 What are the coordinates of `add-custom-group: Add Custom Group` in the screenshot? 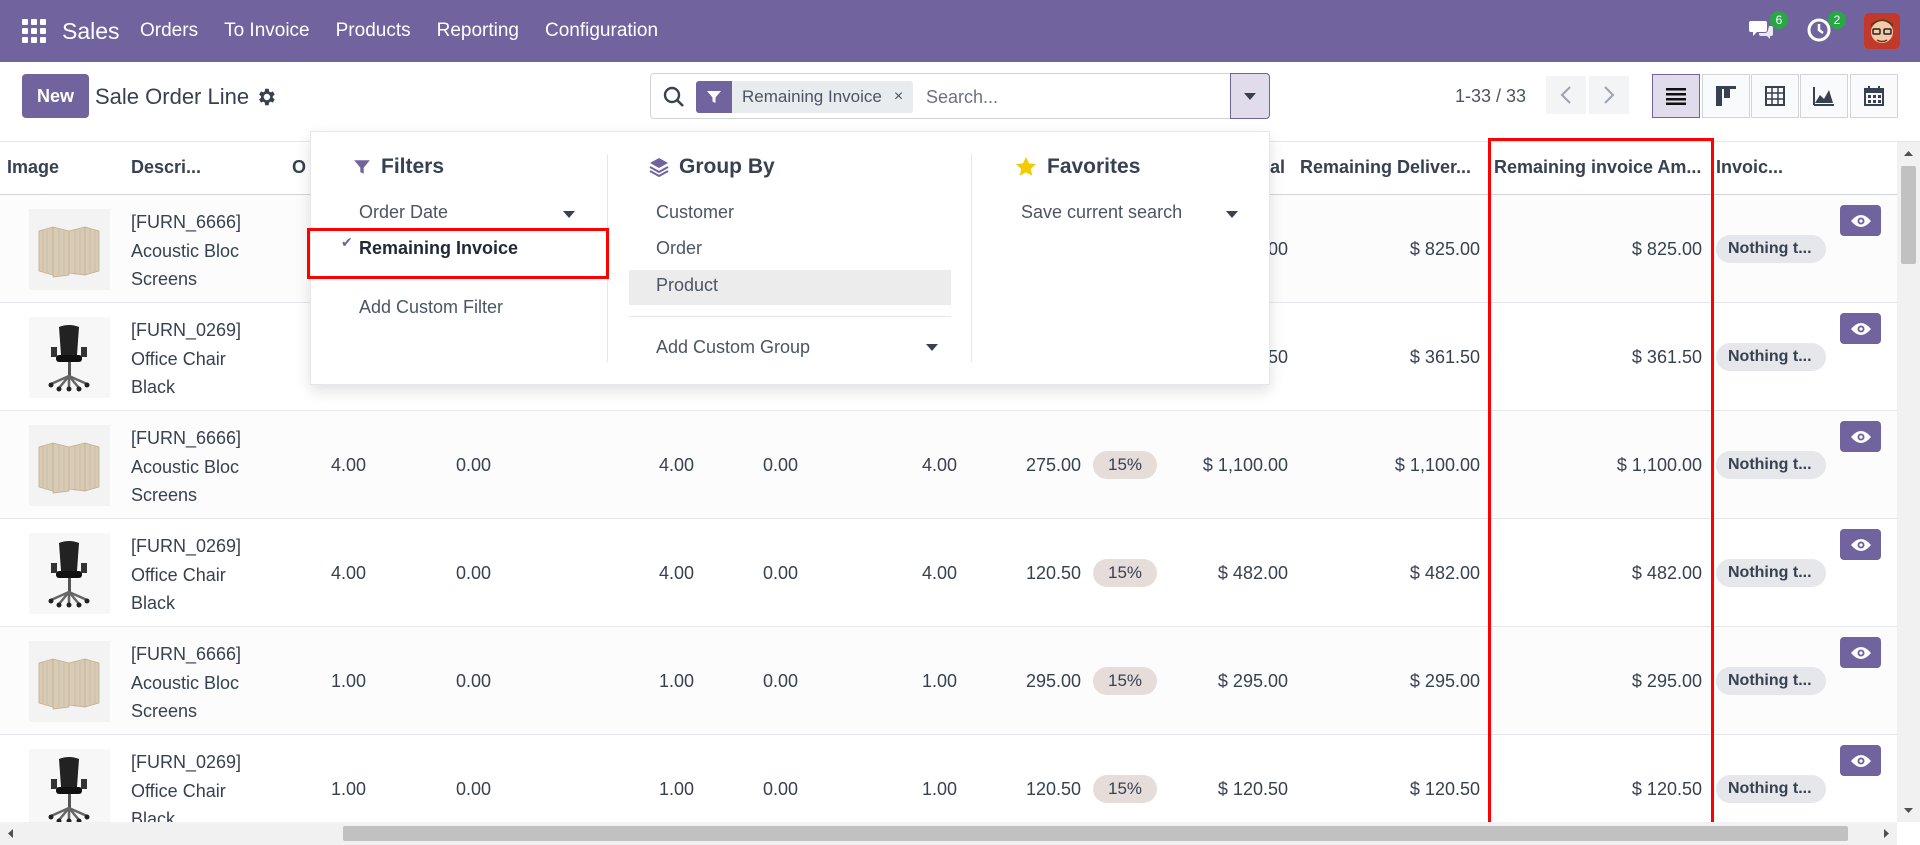 It's located at (733, 347).